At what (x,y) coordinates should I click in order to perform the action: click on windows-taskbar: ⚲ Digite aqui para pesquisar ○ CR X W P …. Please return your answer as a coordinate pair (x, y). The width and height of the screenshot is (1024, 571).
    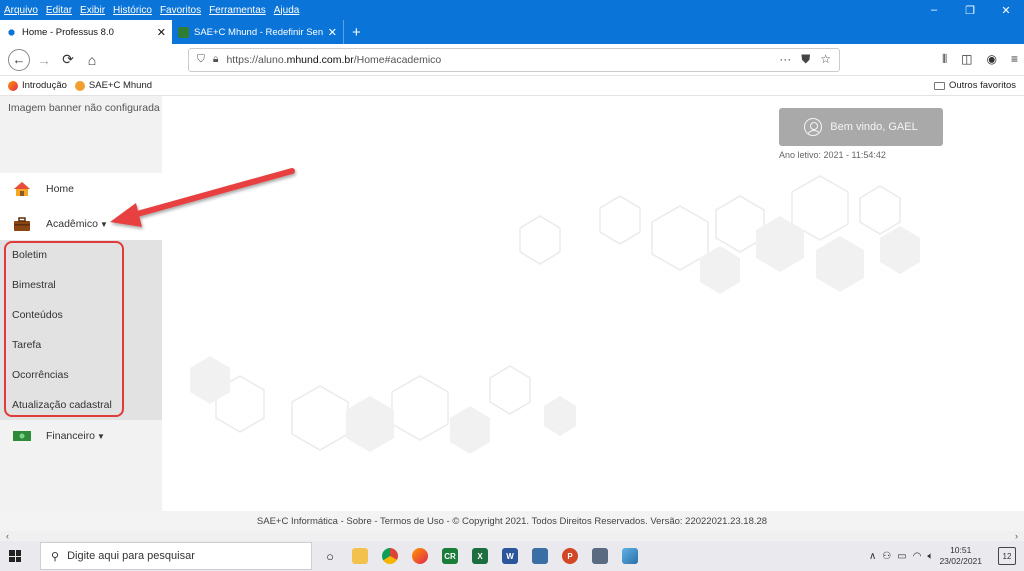
    Looking at the image, I should click on (512, 556).